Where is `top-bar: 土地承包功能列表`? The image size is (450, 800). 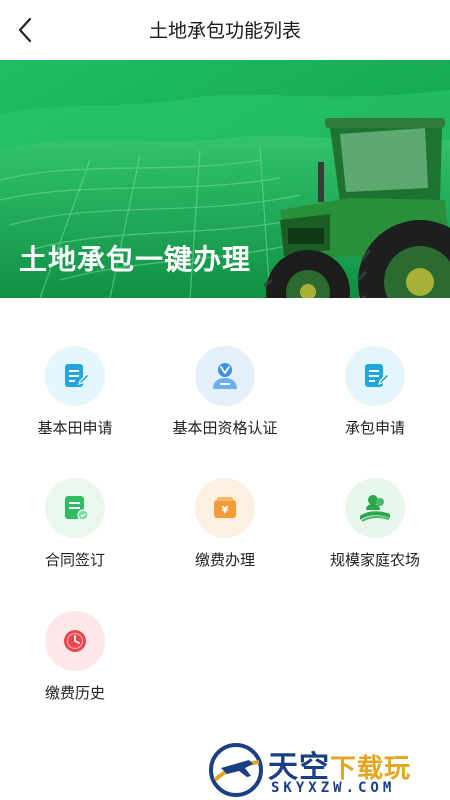 top-bar: 土地承包功能列表 is located at coordinates (225, 30).